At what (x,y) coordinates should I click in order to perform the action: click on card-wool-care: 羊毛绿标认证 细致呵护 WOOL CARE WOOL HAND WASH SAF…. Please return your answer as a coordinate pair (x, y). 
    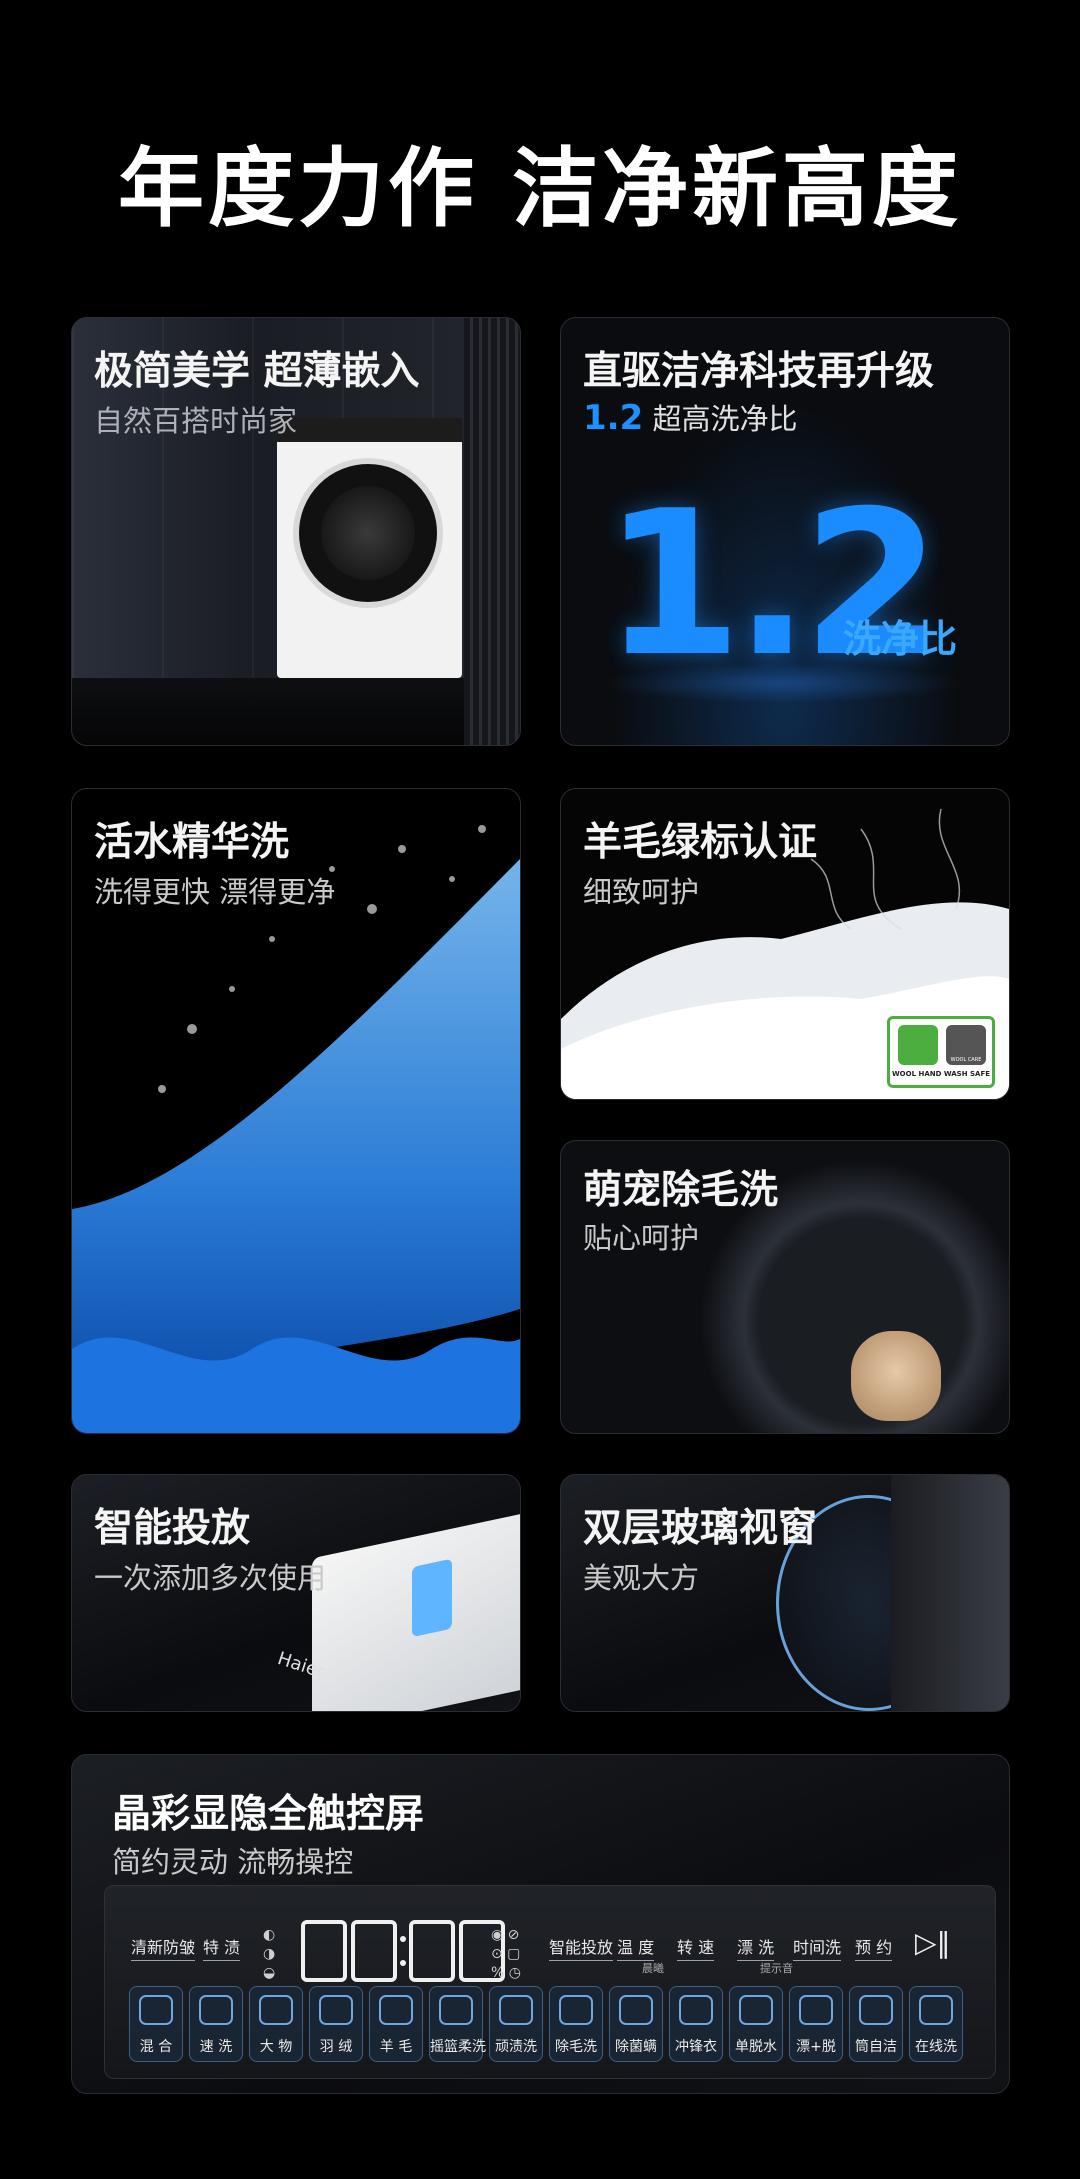
    Looking at the image, I should click on (785, 944).